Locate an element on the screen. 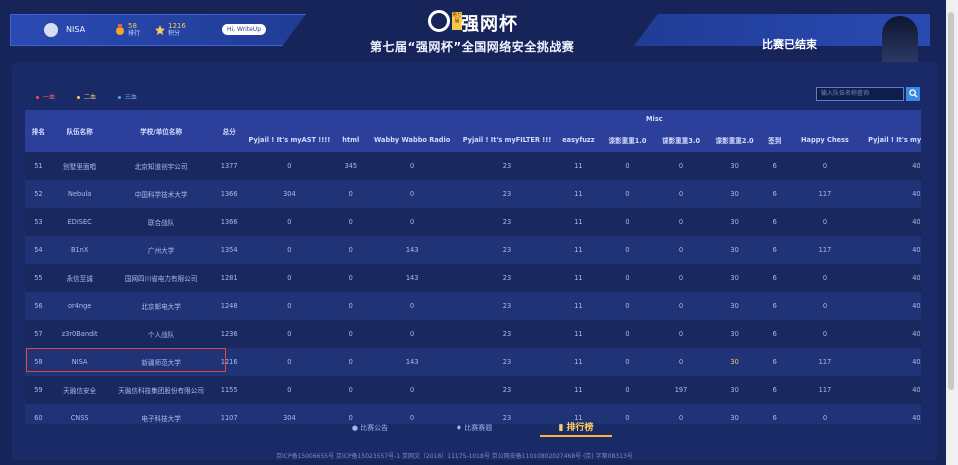 This screenshot has width=958, height=465. cell-rank: 56 is located at coordinates (38, 306).